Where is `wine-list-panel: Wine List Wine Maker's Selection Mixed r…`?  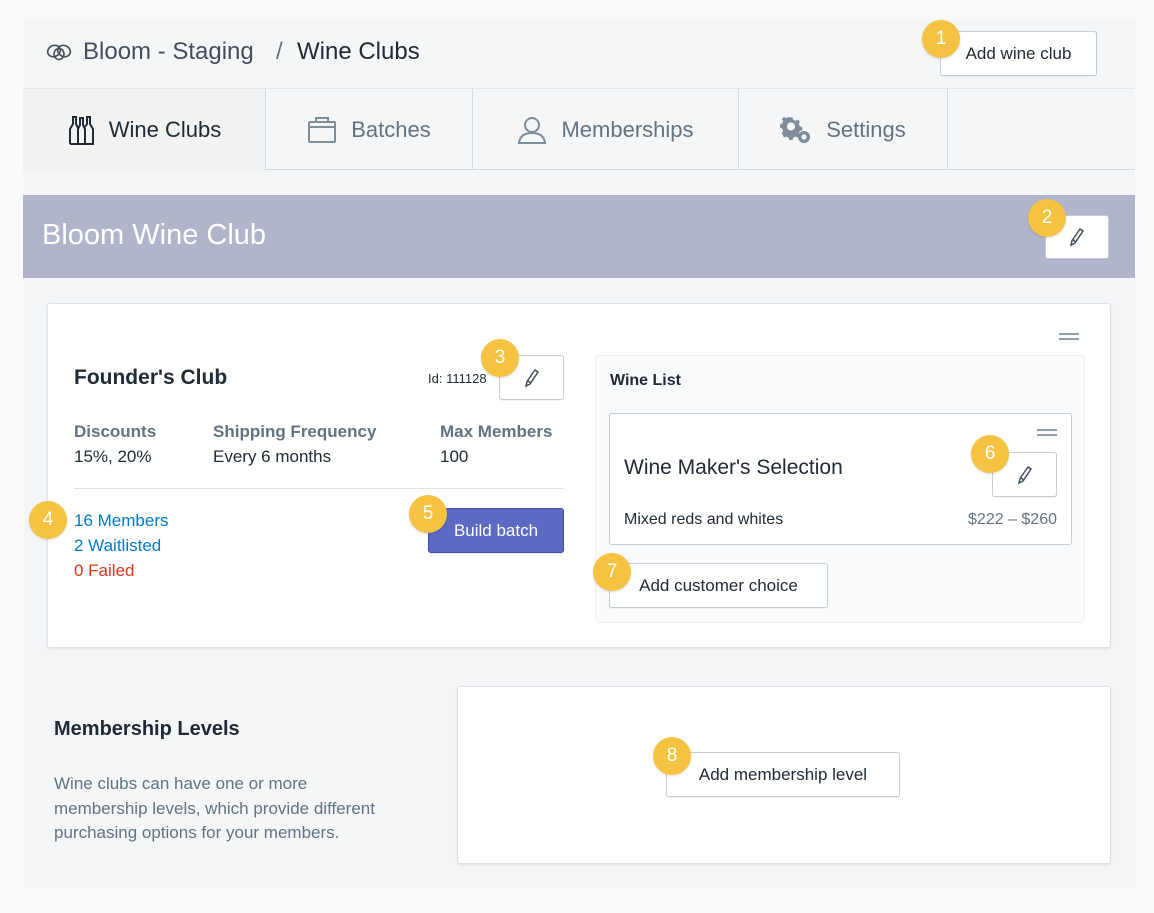 wine-list-panel: Wine List Wine Maker's Selection Mixed r… is located at coordinates (840, 489).